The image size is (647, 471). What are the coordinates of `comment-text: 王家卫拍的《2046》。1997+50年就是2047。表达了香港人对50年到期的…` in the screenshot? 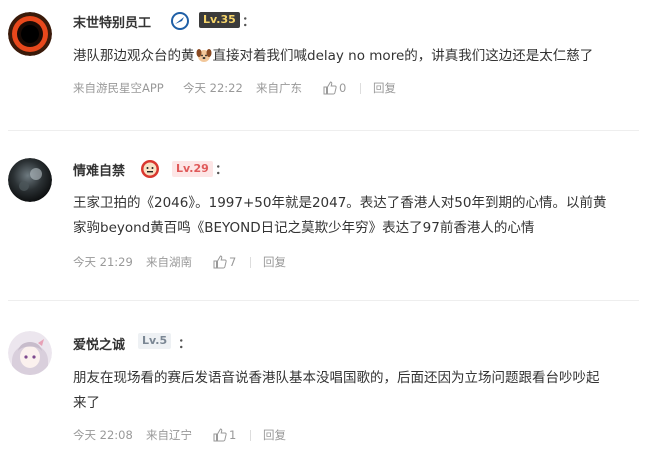 It's located at (355, 216).